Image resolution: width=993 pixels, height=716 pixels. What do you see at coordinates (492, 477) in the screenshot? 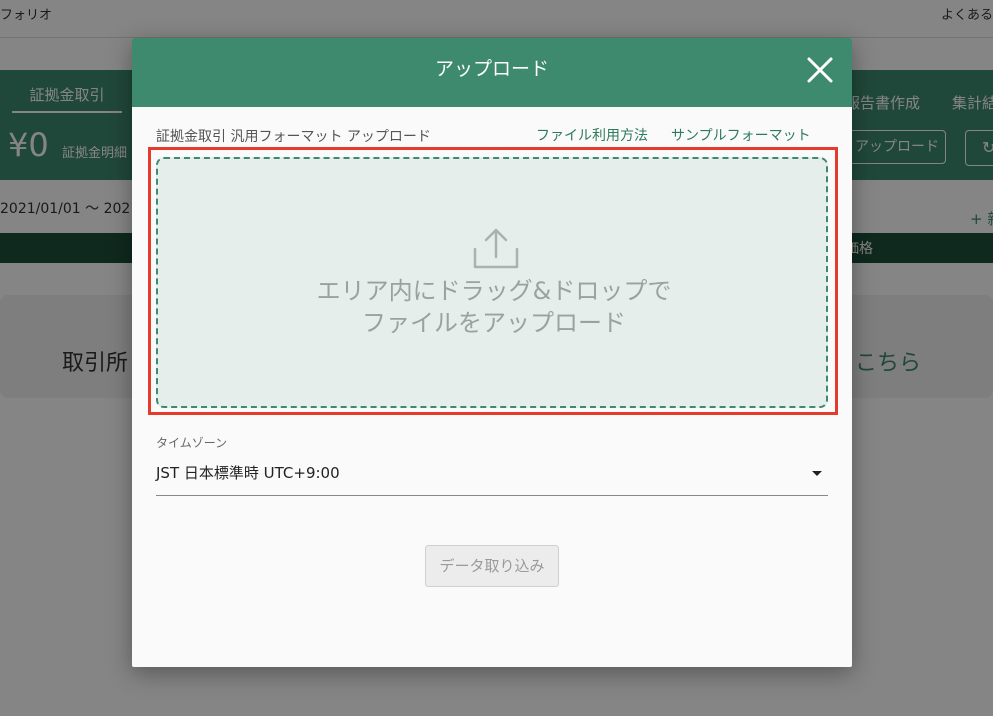
I see `timezone-select: JST 日本標準時 UTC+9:00` at bounding box center [492, 477].